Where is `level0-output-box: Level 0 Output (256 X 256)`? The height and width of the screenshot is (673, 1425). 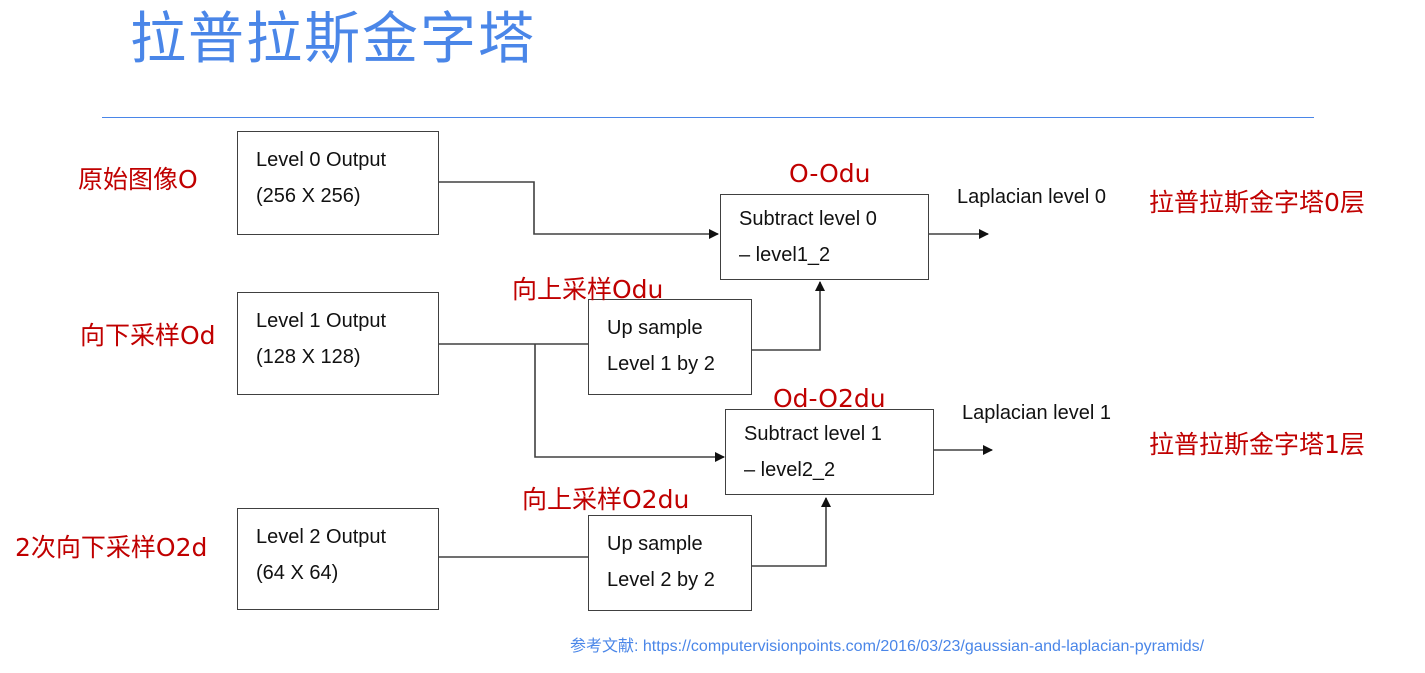 level0-output-box: Level 0 Output (256 X 256) is located at coordinates (338, 183).